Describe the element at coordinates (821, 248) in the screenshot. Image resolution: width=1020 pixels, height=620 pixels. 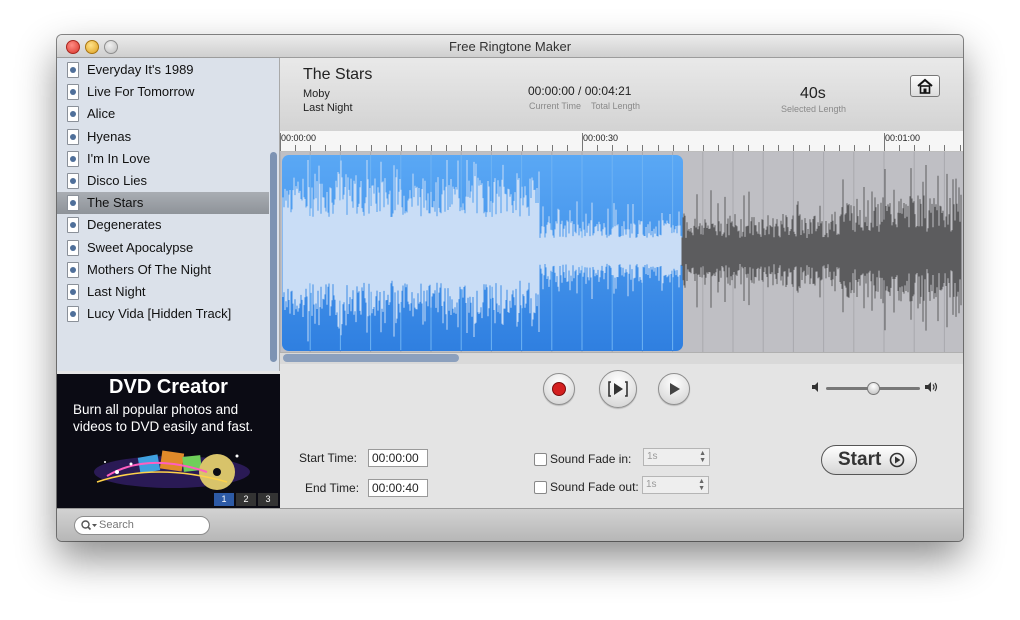
I see `unselected-waveform` at that location.